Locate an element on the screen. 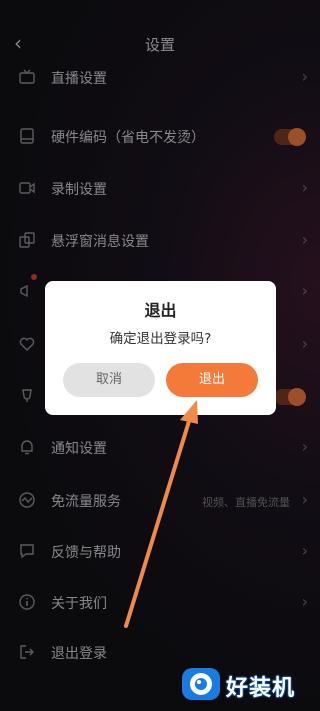 The width and height of the screenshot is (320, 711). watermark: 好装机 is located at coordinates (246, 684).